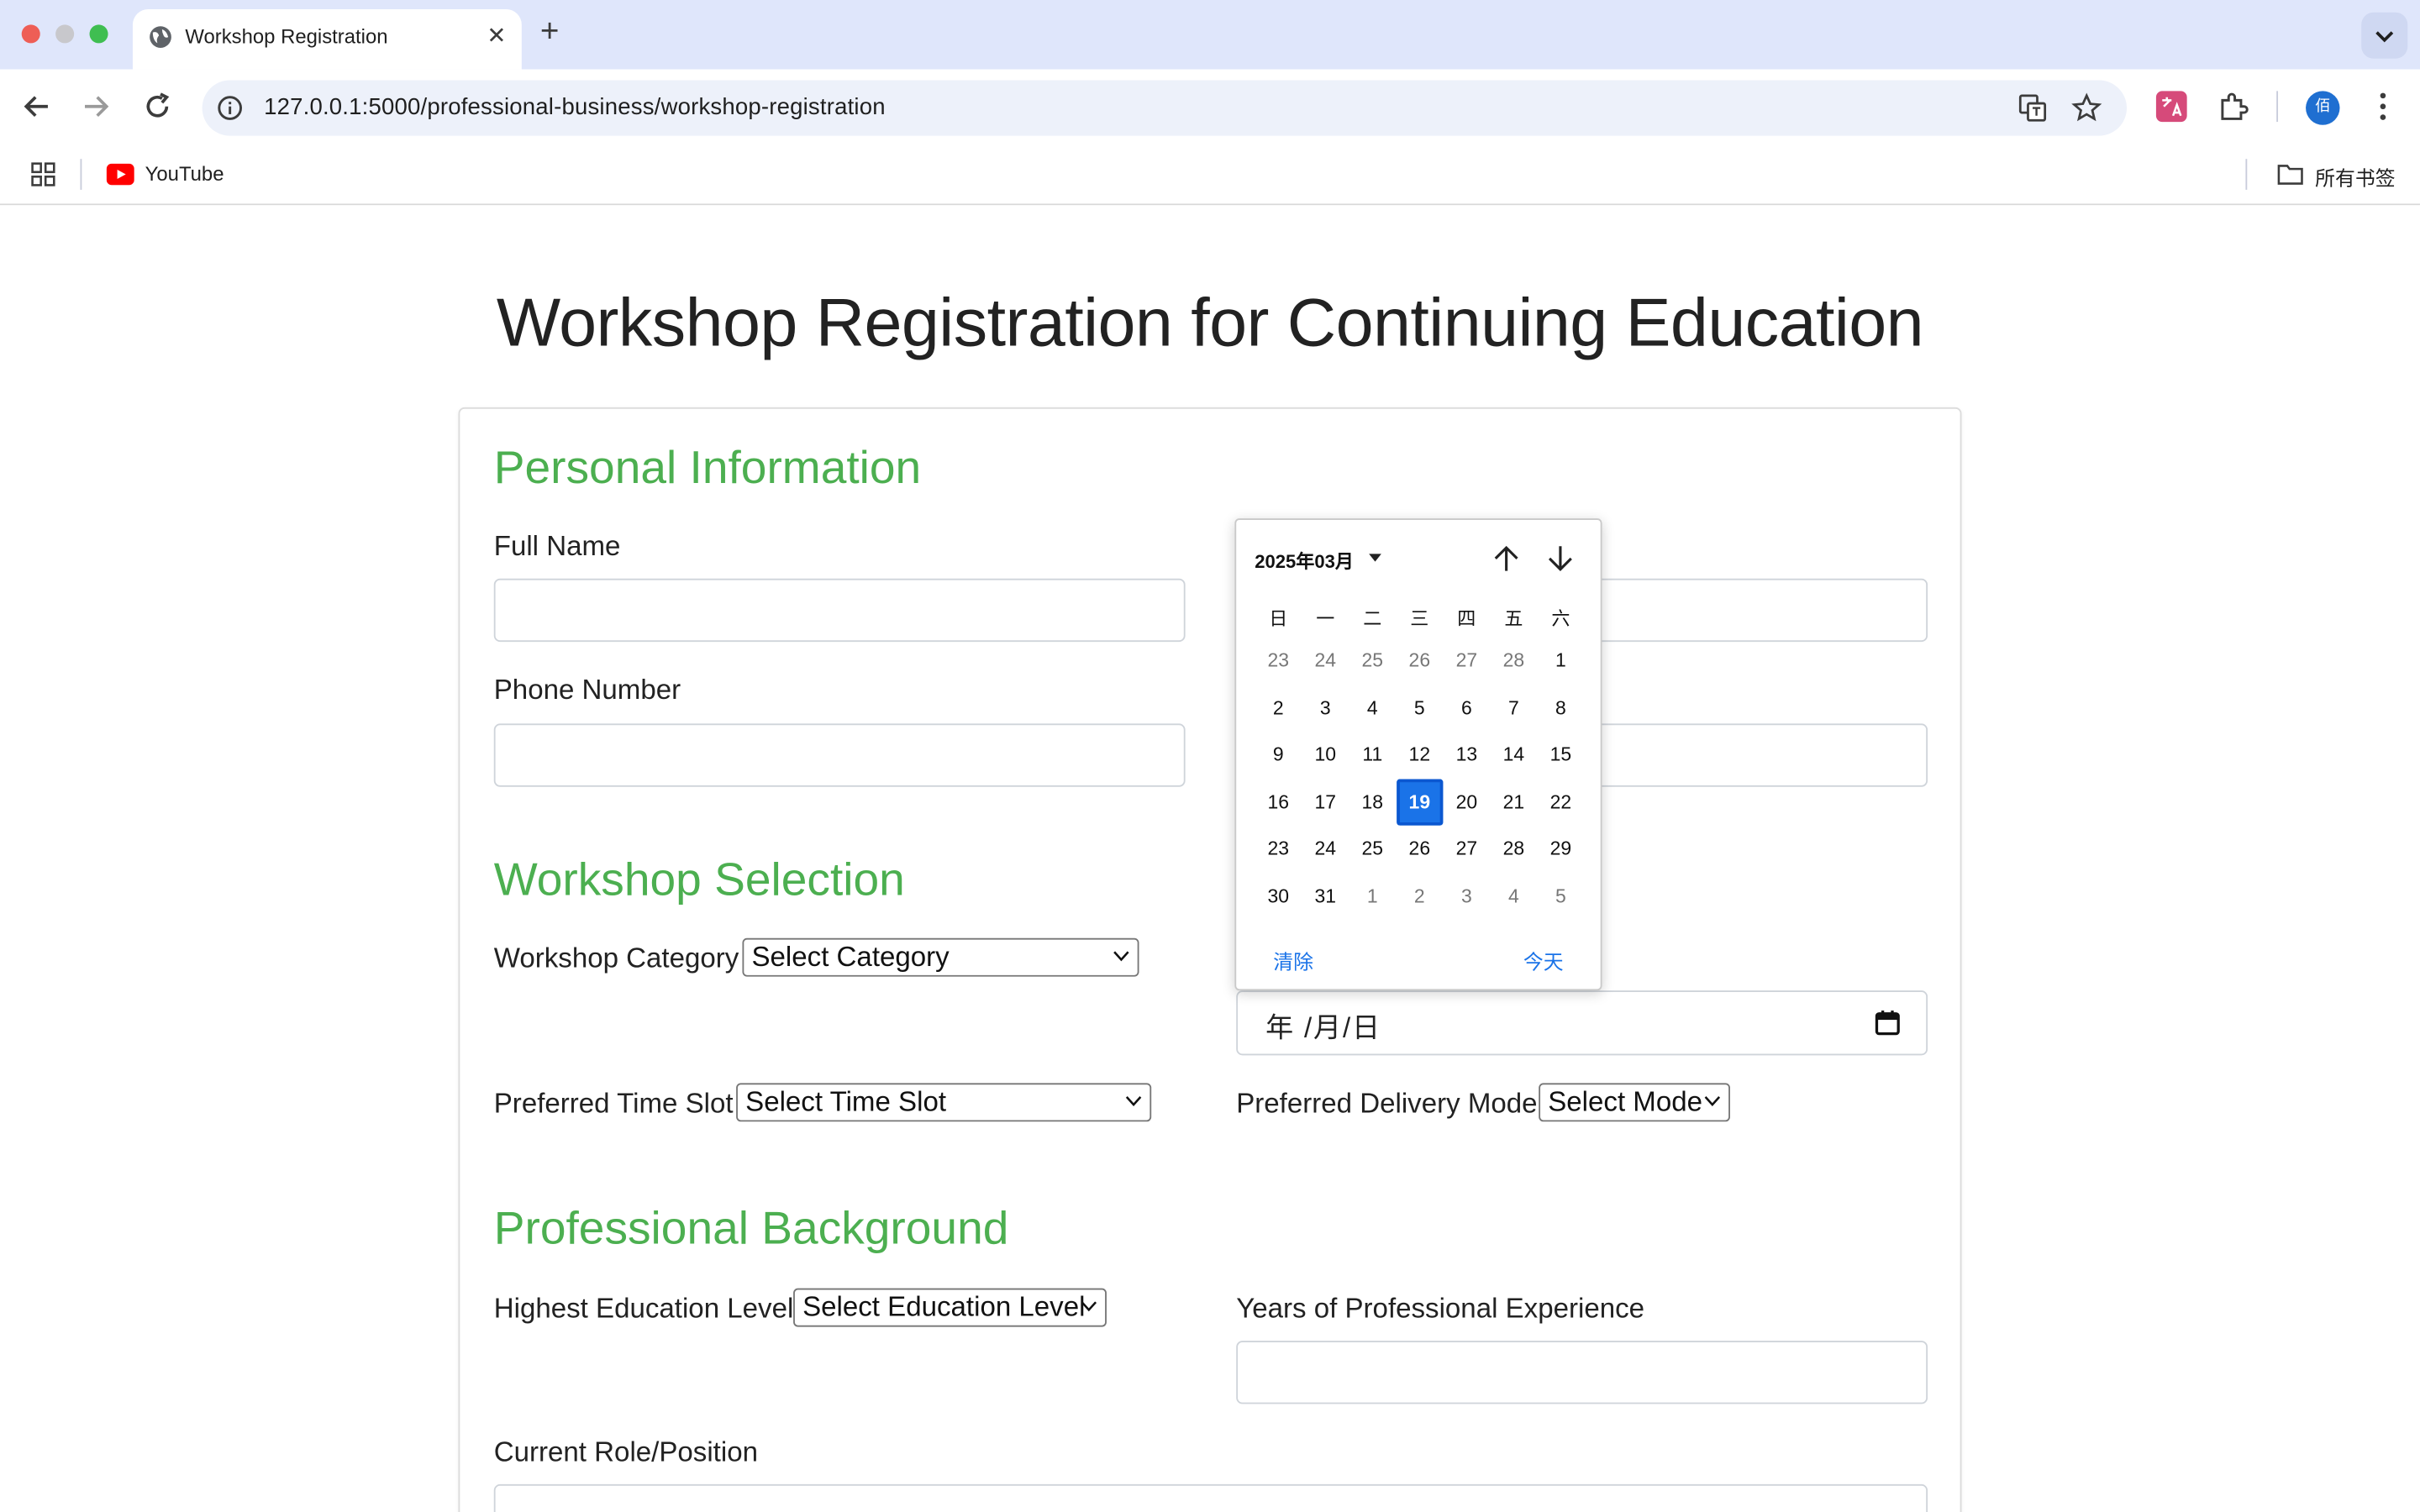 The image size is (2420, 1512). Describe the element at coordinates (98, 34) in the screenshot. I see `maximize-window-button` at that location.